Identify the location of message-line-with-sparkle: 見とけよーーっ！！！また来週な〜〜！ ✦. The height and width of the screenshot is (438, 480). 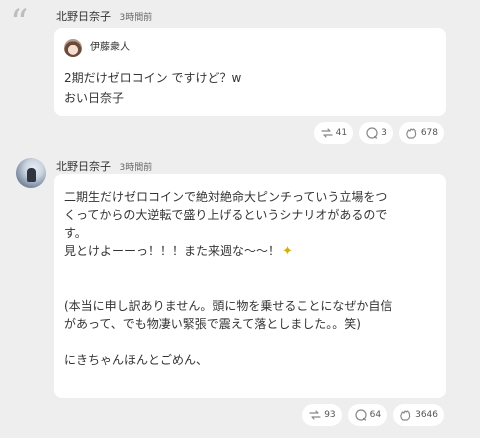
(250, 251).